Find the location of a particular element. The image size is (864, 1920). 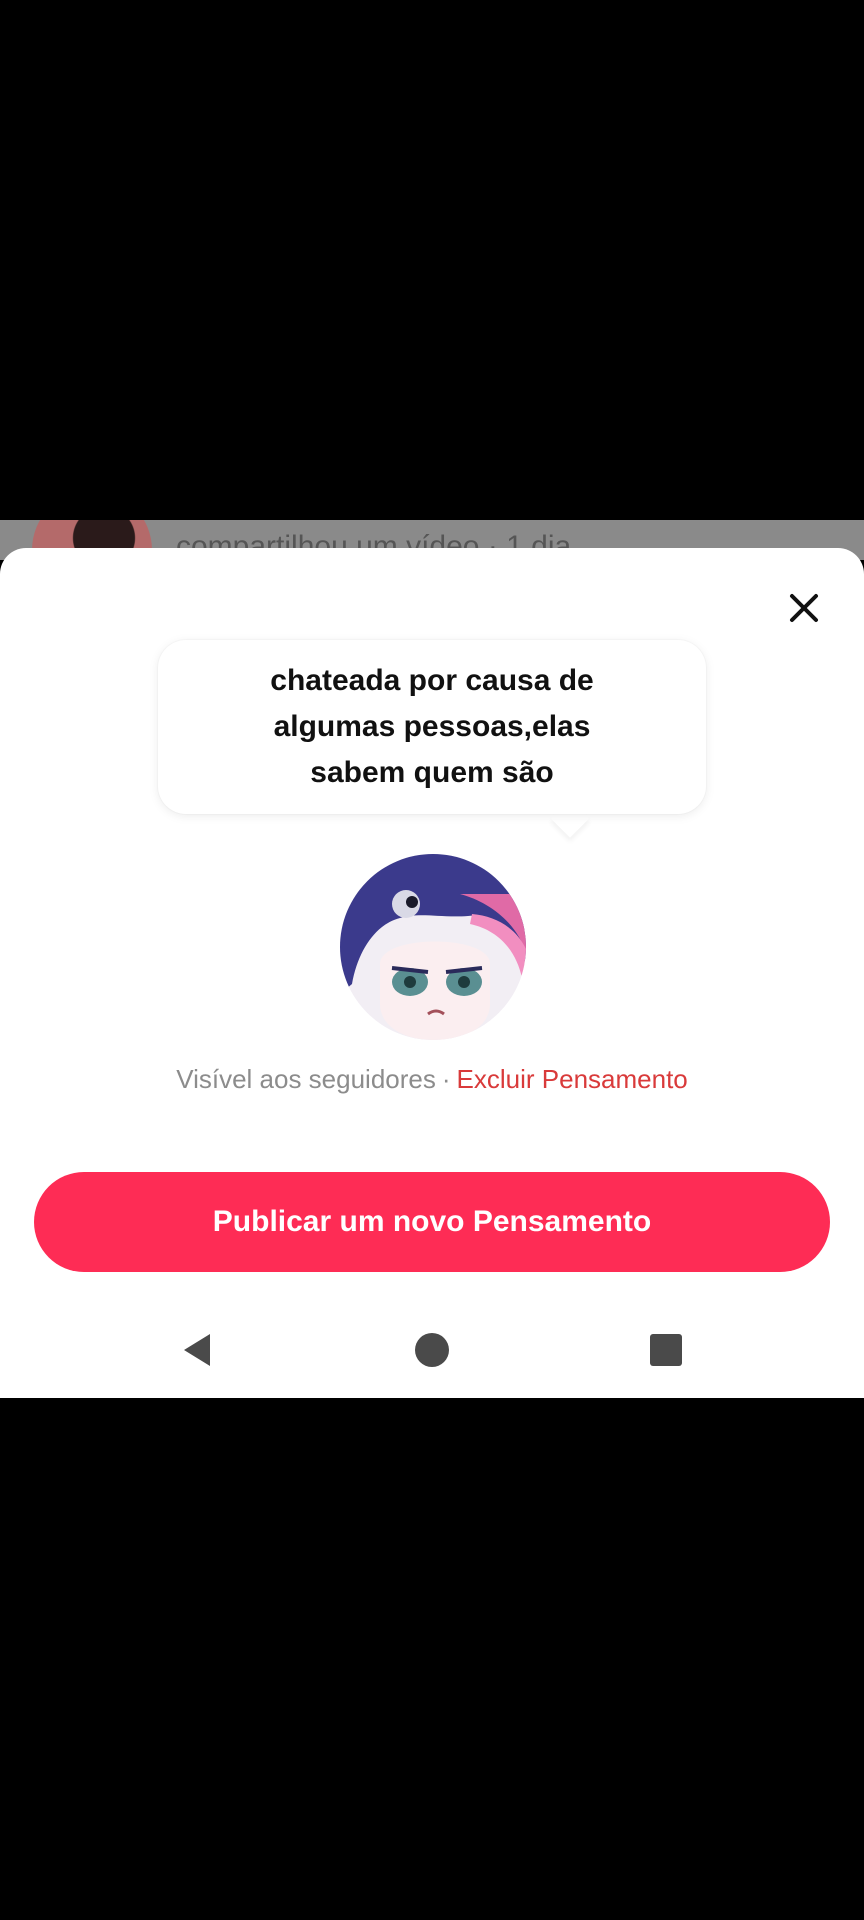

system-navigation-bar is located at coordinates (432, 1349).